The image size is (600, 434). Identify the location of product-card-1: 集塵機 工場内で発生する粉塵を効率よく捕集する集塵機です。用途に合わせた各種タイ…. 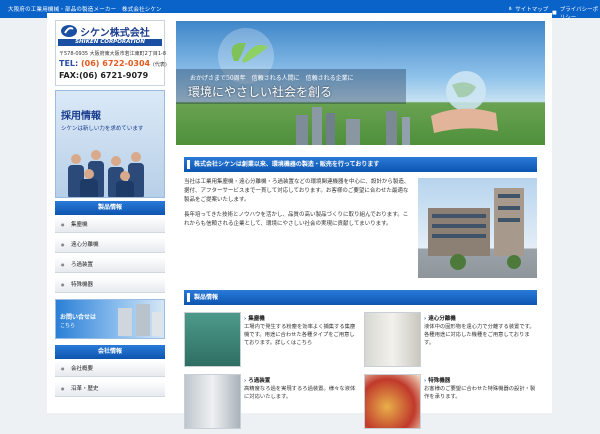
(270, 342).